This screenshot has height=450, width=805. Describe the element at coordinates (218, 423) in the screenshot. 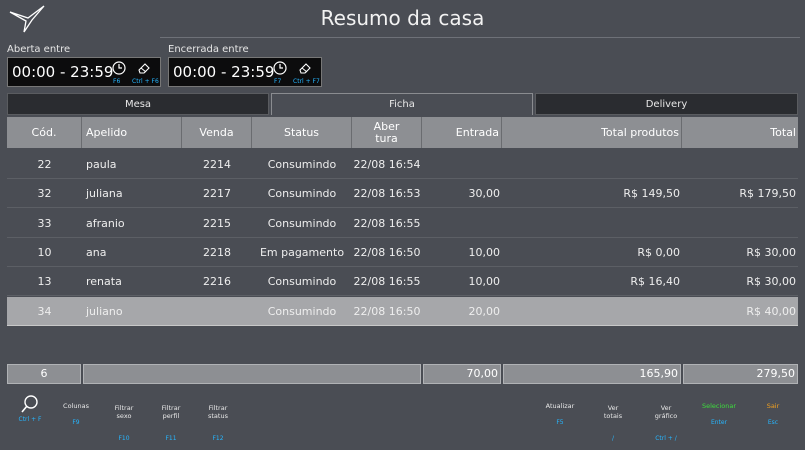

I see `filtrar-status-button: Filtrar status F12` at that location.